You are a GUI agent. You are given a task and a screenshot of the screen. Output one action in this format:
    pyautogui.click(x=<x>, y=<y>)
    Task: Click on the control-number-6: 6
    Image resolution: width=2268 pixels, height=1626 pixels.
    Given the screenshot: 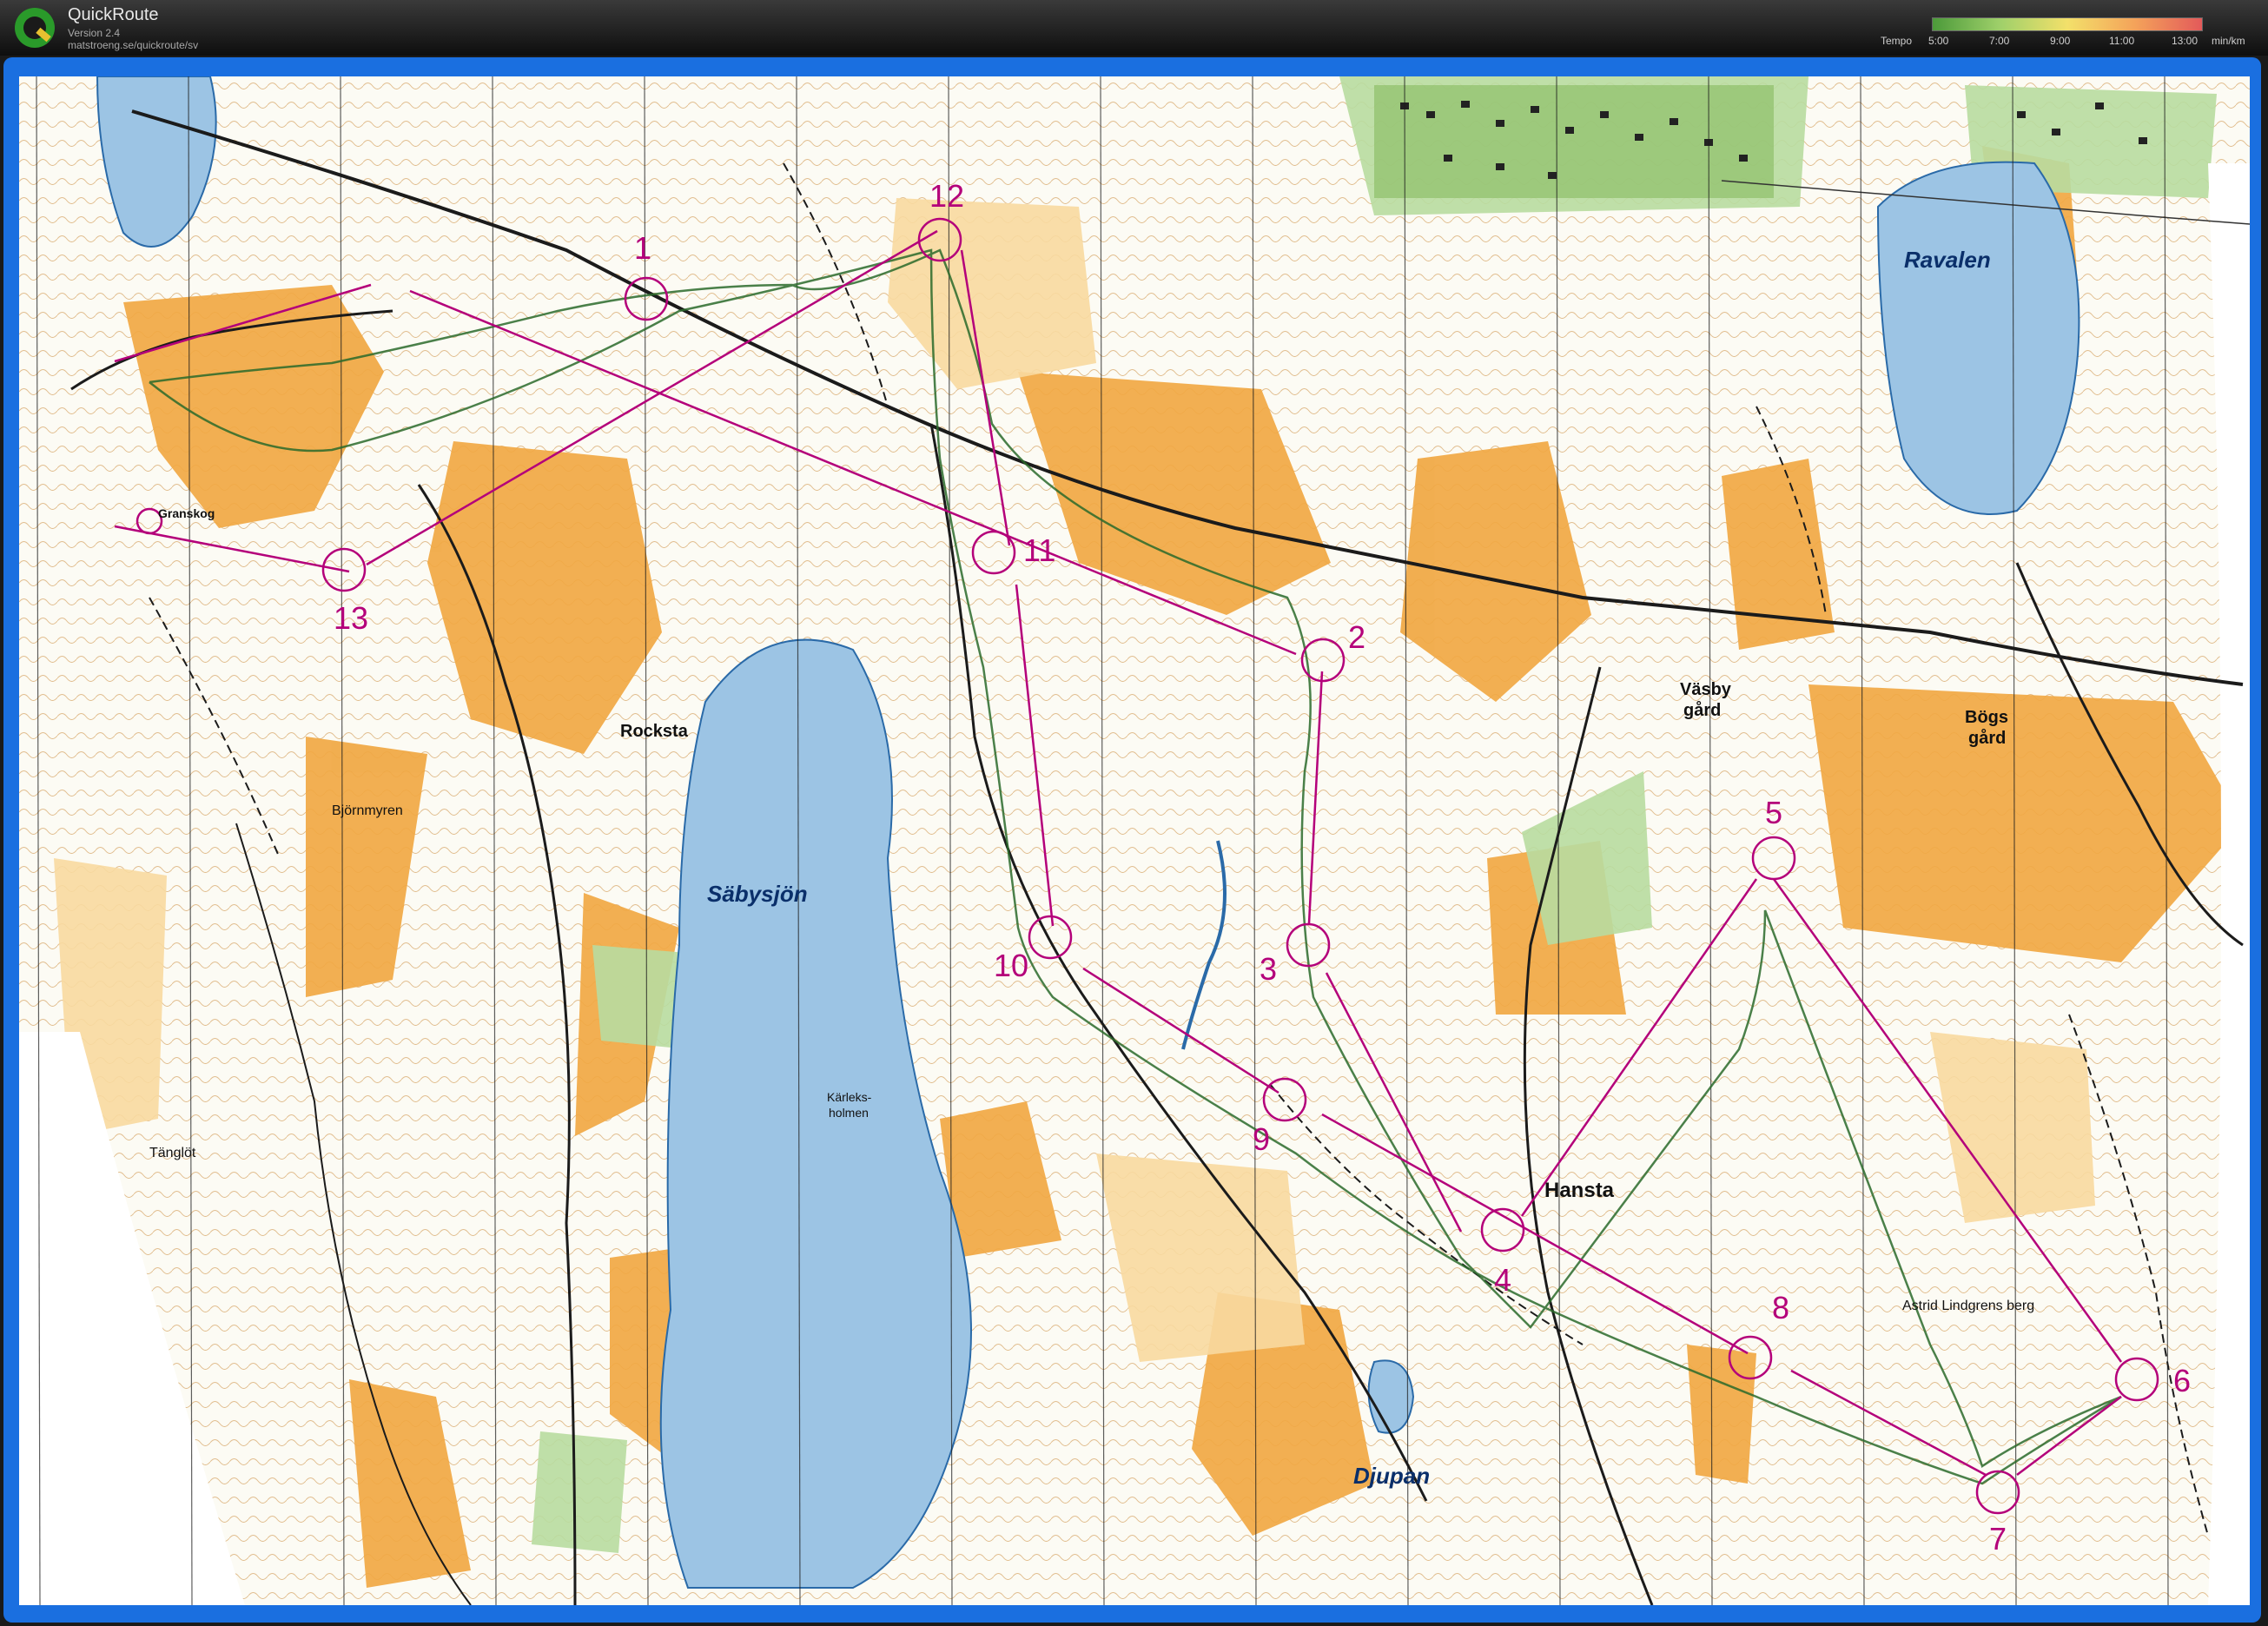 What is the action you would take?
    pyautogui.click(x=2182, y=1380)
    